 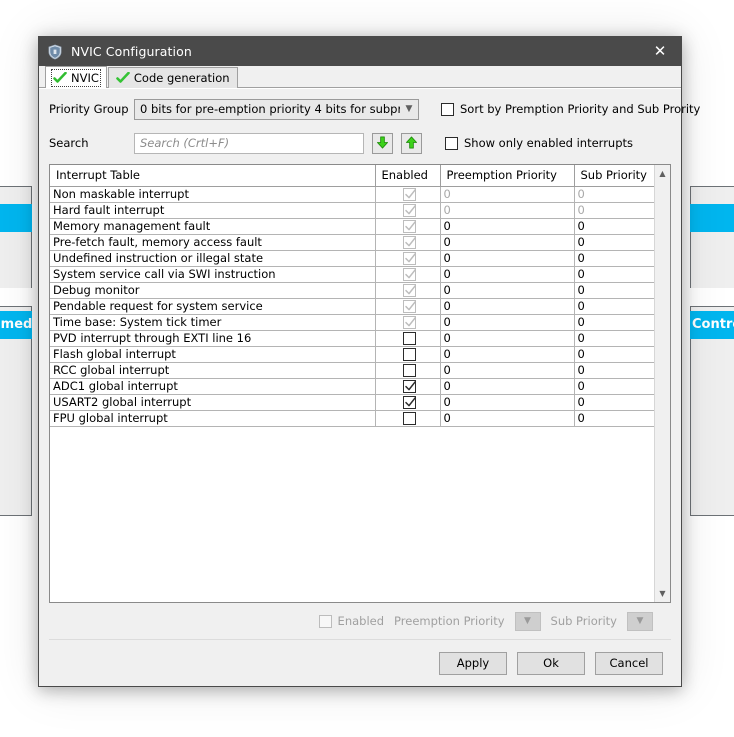 What do you see at coordinates (382, 143) in the screenshot?
I see `find-next-button` at bounding box center [382, 143].